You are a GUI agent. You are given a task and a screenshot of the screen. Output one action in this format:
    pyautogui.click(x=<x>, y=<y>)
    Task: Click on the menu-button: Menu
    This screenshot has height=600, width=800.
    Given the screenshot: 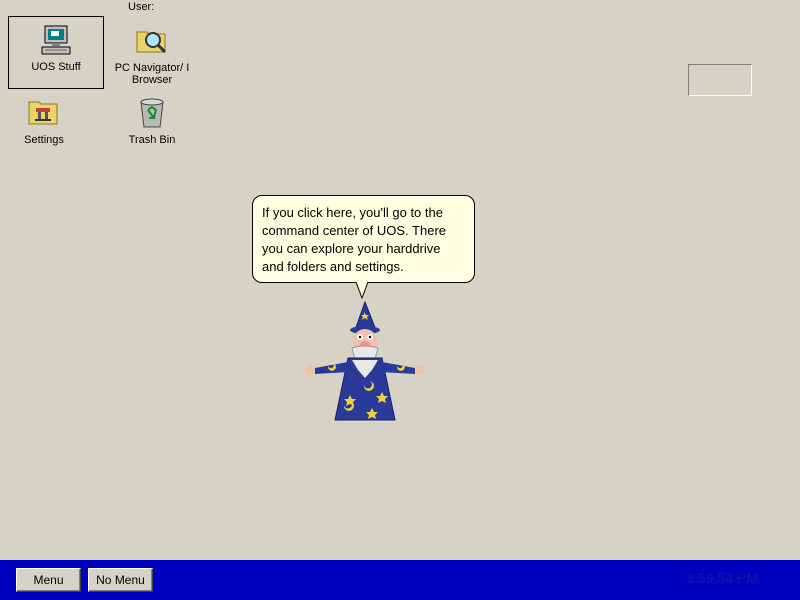 What is the action you would take?
    pyautogui.click(x=48, y=580)
    